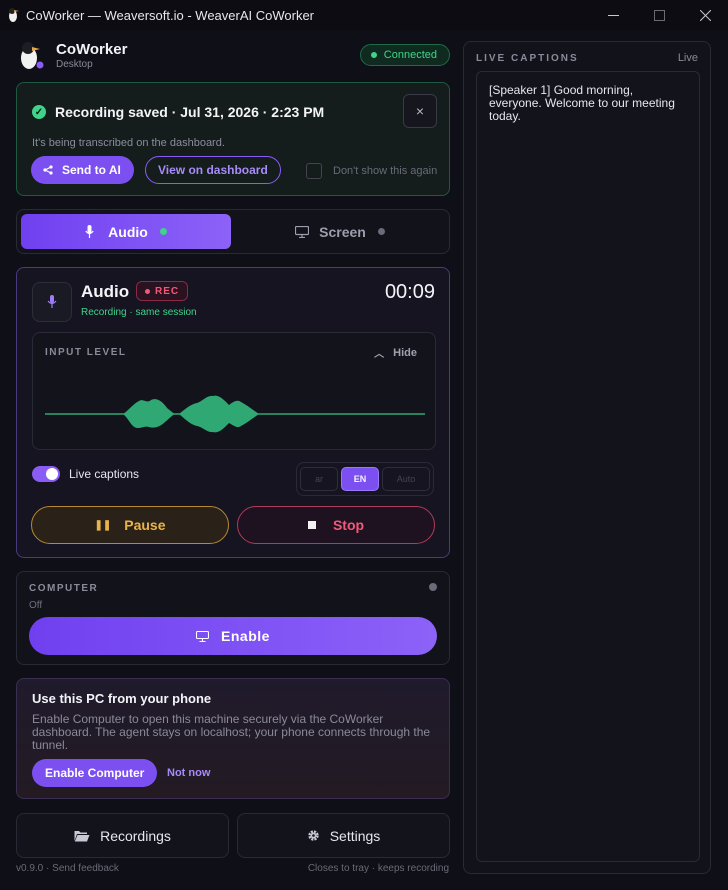  I want to click on language-ar-button: ar, so click(319, 479).